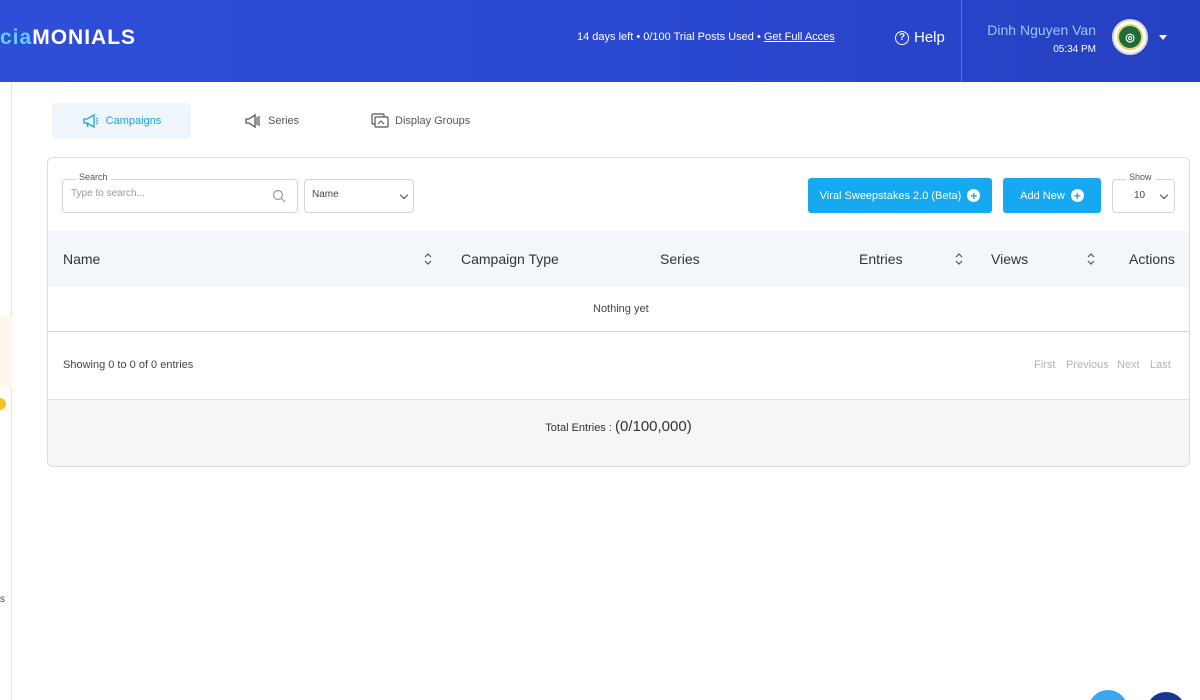 This screenshot has width=1200, height=700. Describe the element at coordinates (1140, 177) in the screenshot. I see `show-label: Show` at that location.